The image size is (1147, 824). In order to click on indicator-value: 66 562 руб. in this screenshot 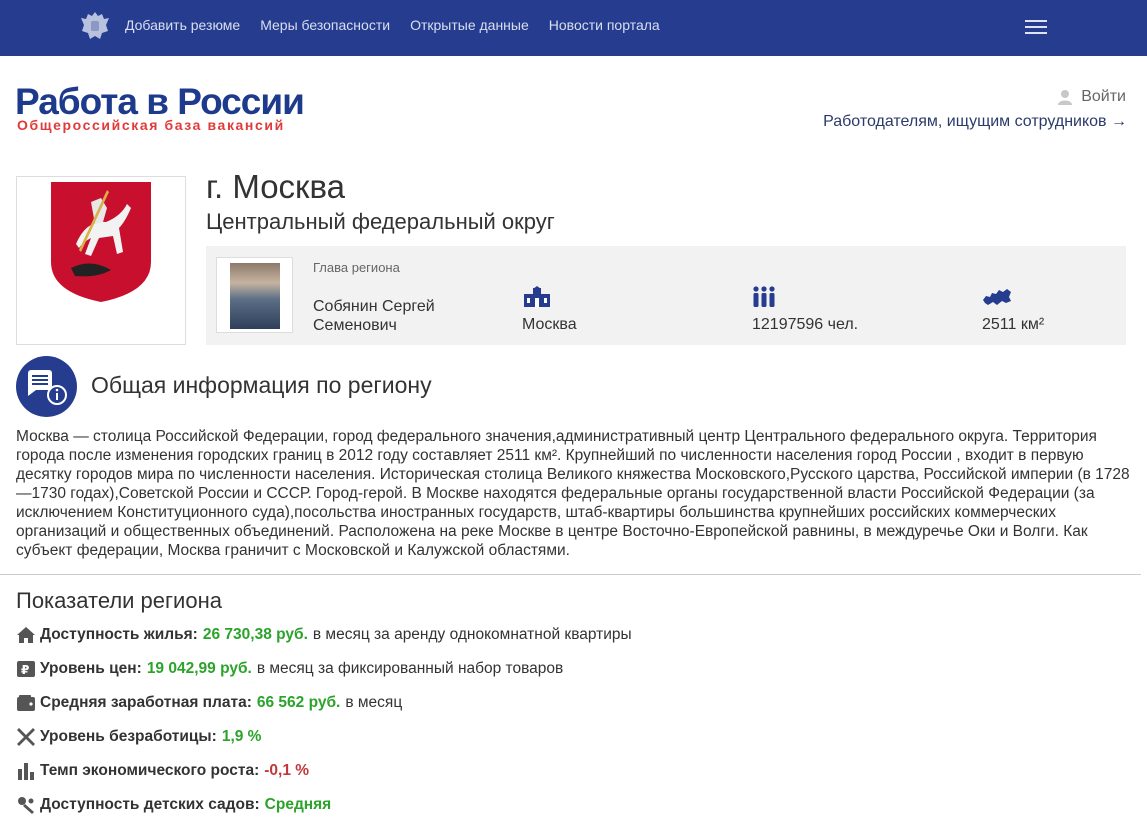, I will do `click(298, 702)`.